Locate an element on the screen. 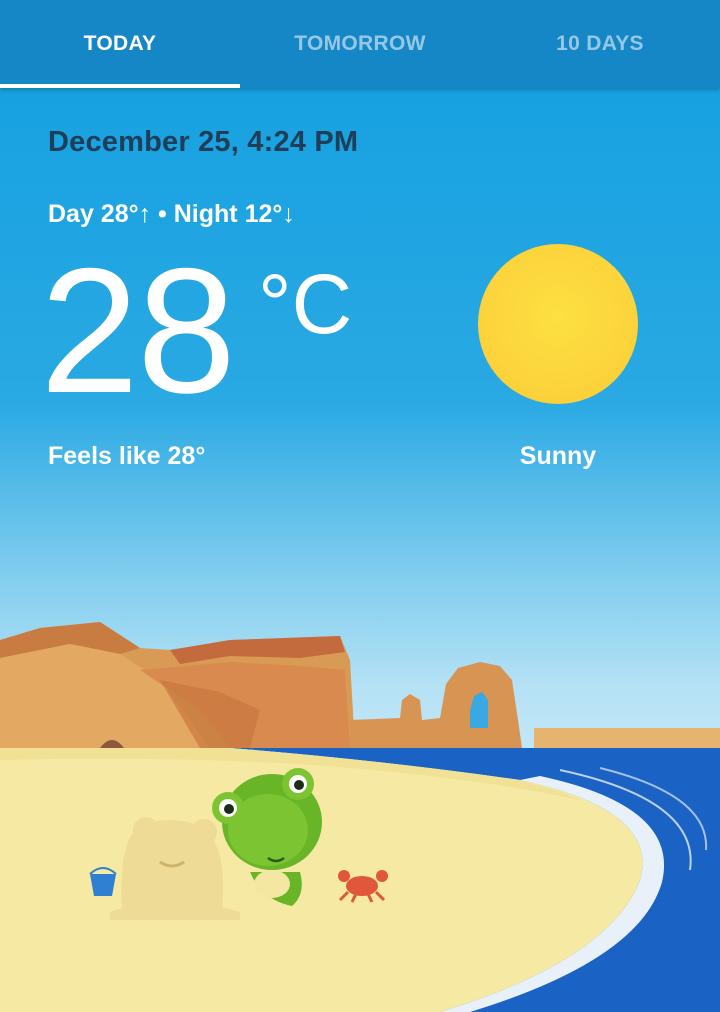  day-night-temperatures: Day 28°↑ • Night 12°↓ is located at coordinates (171, 214).